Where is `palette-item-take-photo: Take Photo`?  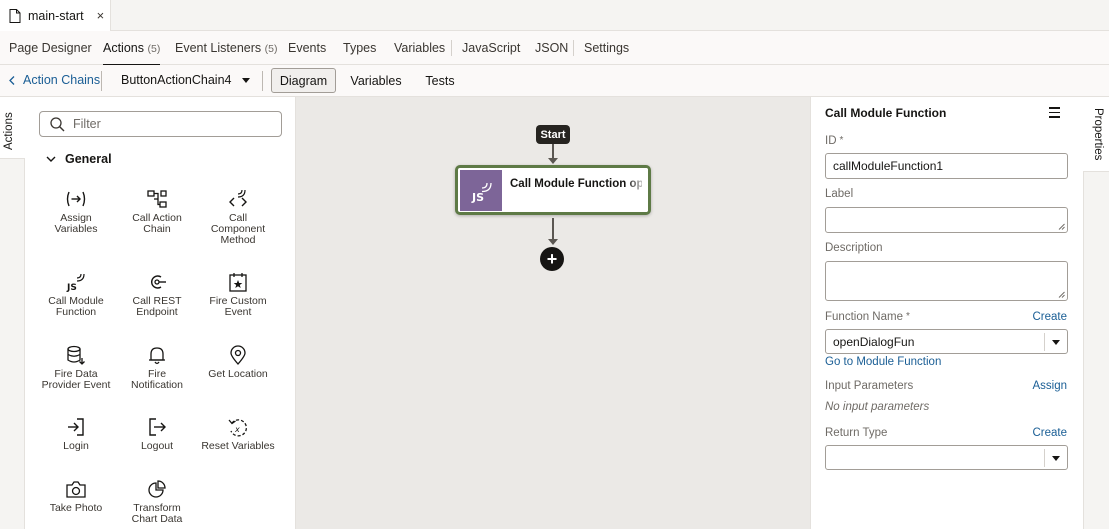
palette-item-take-photo: Take Photo is located at coordinates (76, 496).